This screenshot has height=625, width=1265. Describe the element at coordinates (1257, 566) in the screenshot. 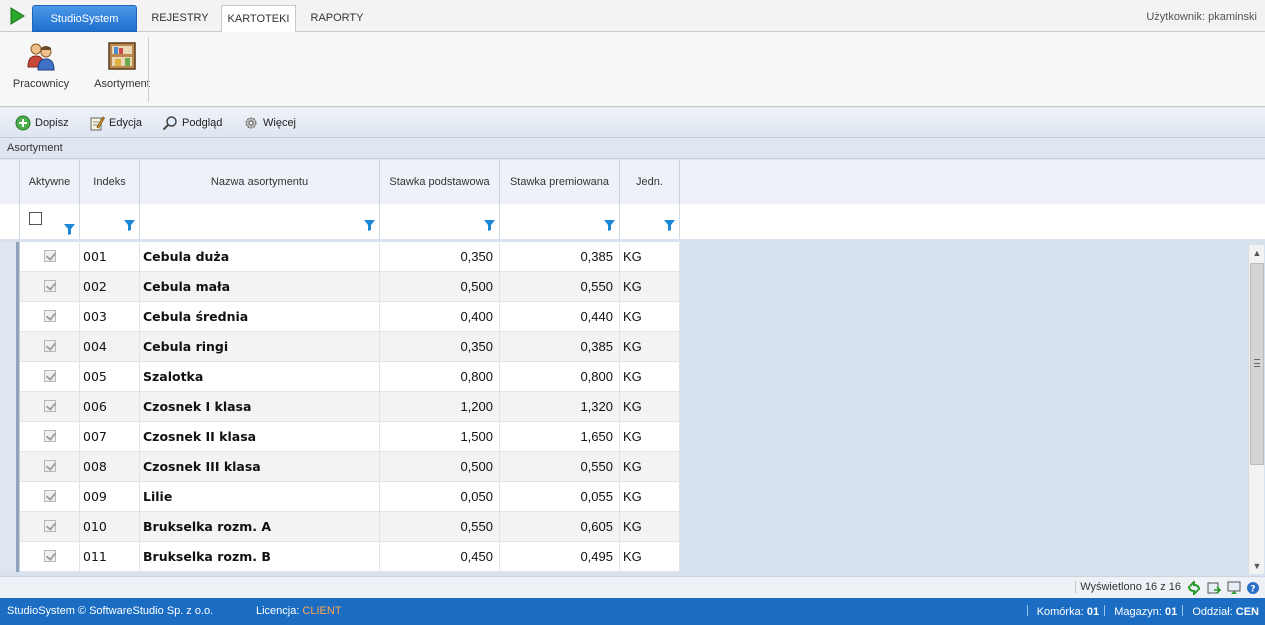

I see `scroll-down-icon: ▼` at that location.